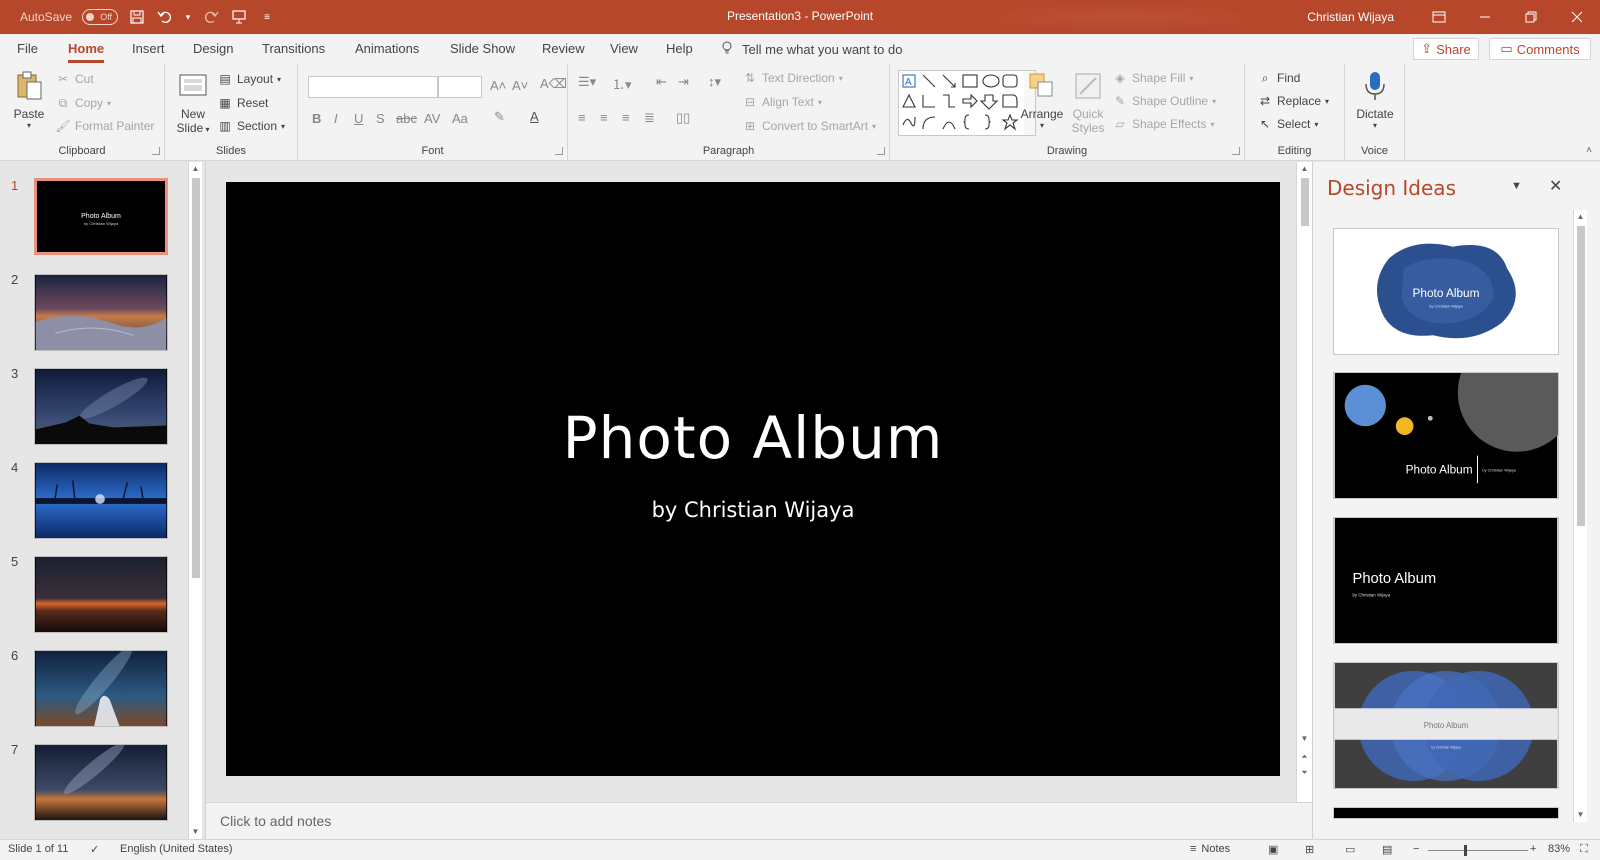 This screenshot has width=1600, height=860. I want to click on font-size-combo, so click(460, 87).